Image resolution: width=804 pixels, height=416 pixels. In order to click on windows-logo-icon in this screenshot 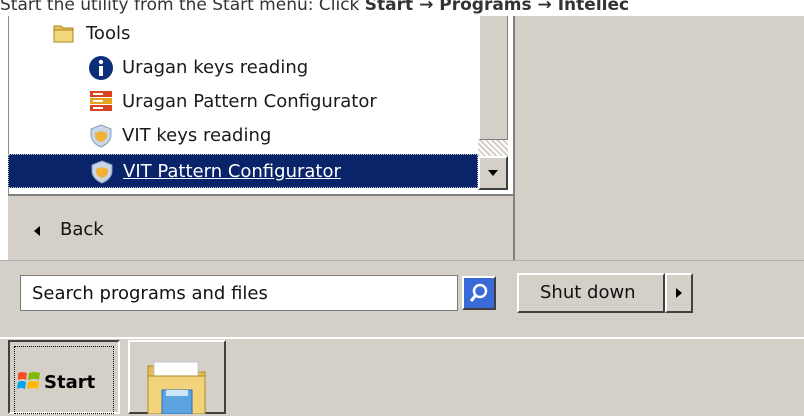, I will do `click(28, 380)`.